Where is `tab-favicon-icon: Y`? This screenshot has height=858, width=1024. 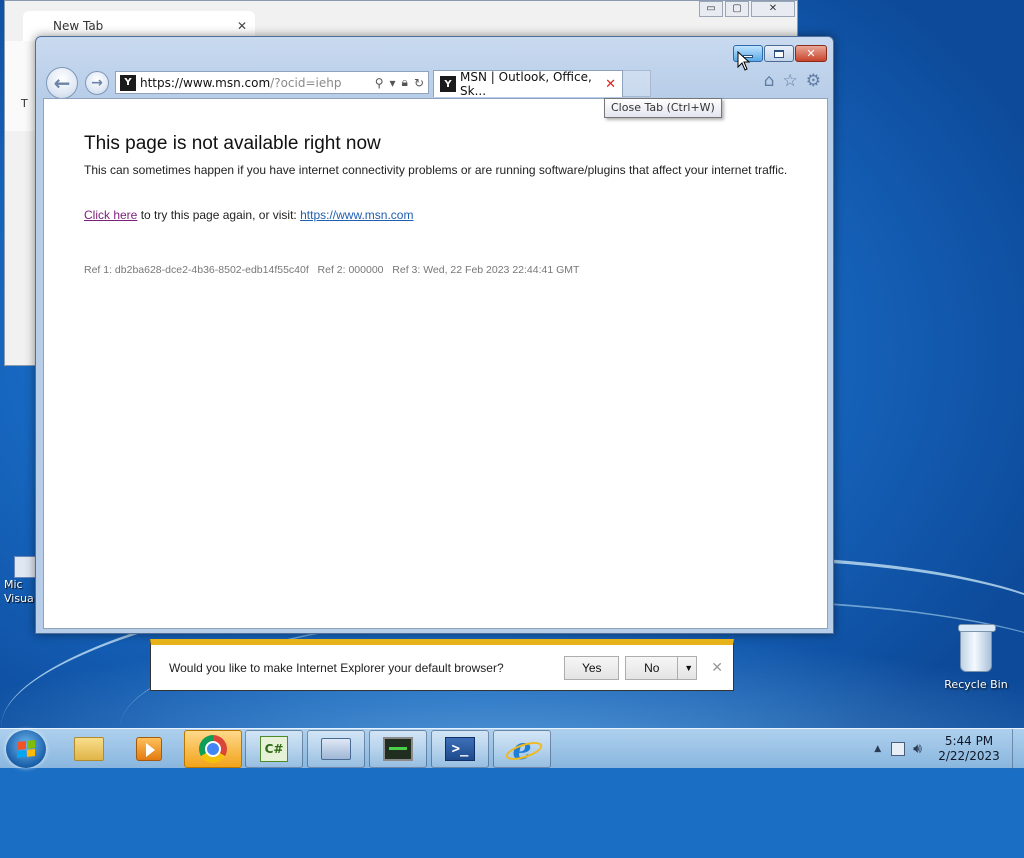 tab-favicon-icon: Y is located at coordinates (448, 84).